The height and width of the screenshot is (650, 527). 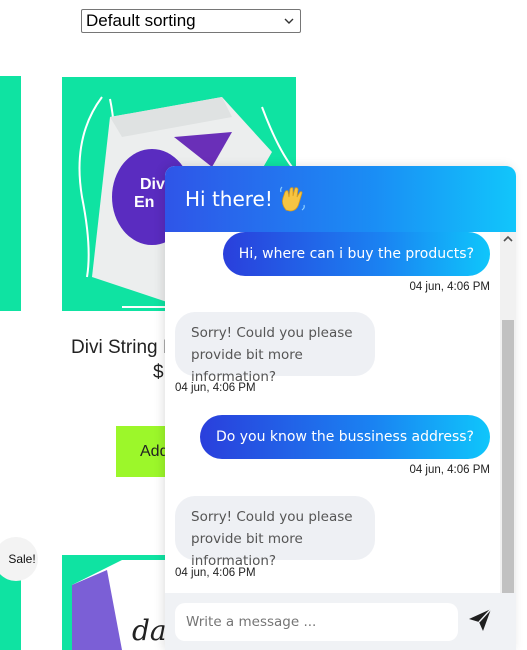 I want to click on sale-badge: Sale!, so click(x=19, y=559).